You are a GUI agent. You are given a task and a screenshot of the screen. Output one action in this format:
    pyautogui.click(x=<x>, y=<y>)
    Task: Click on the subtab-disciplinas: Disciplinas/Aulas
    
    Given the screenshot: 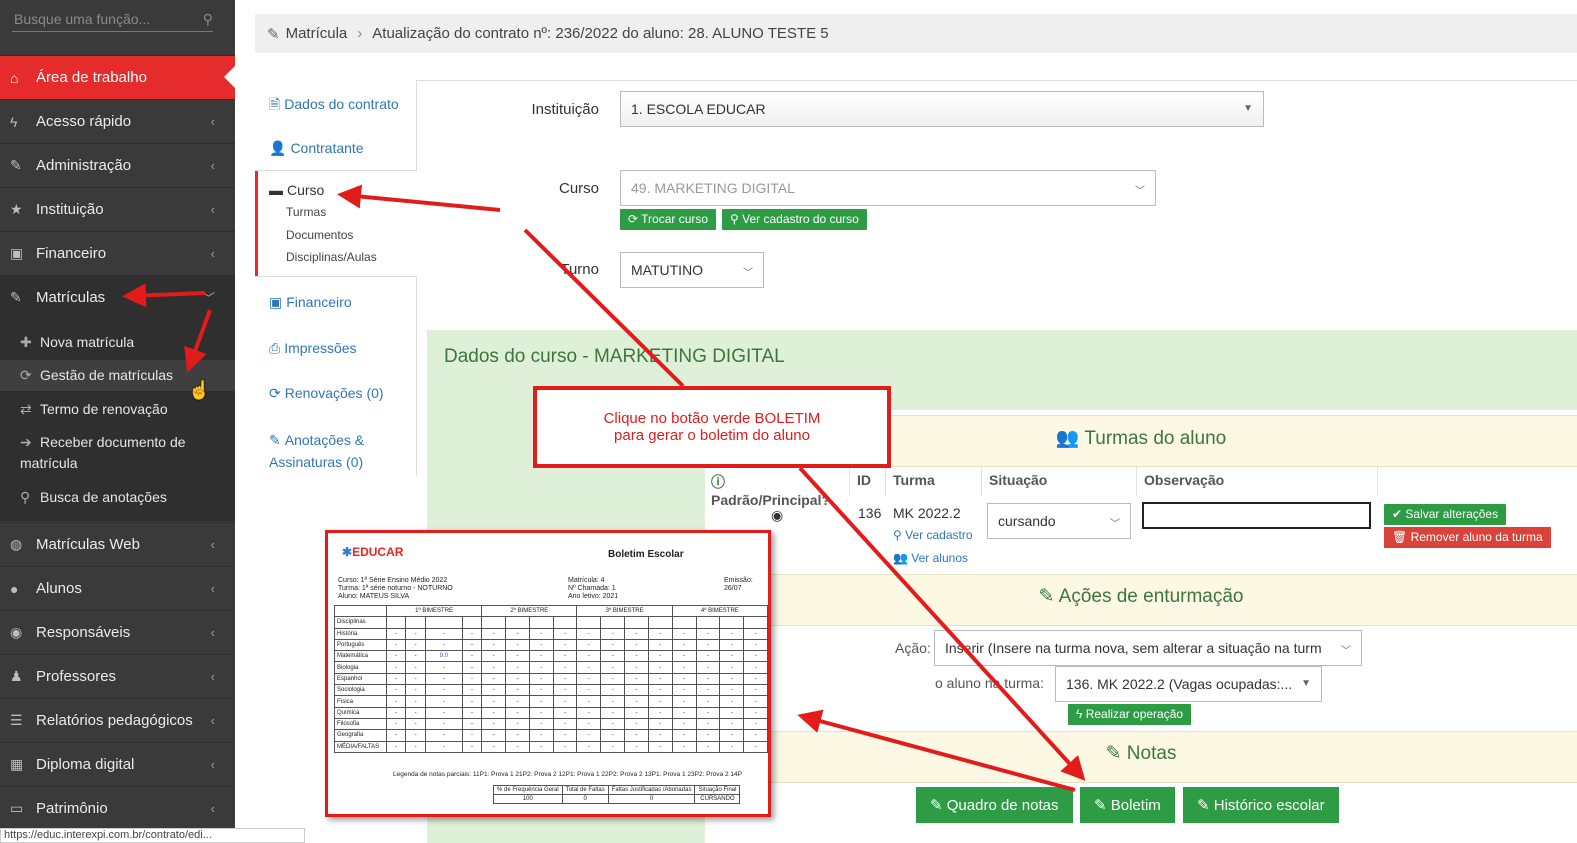 What is the action you would take?
    pyautogui.click(x=331, y=257)
    